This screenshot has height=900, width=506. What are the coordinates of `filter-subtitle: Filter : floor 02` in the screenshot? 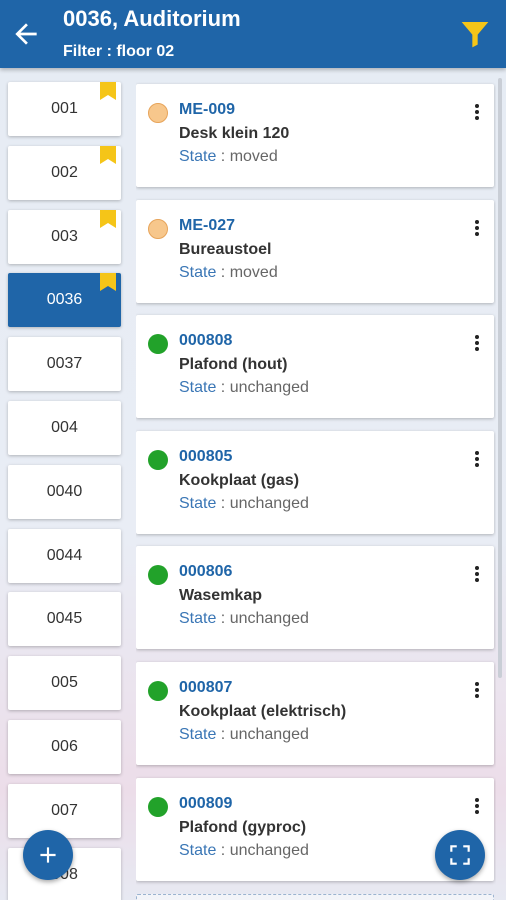 It's located at (119, 51).